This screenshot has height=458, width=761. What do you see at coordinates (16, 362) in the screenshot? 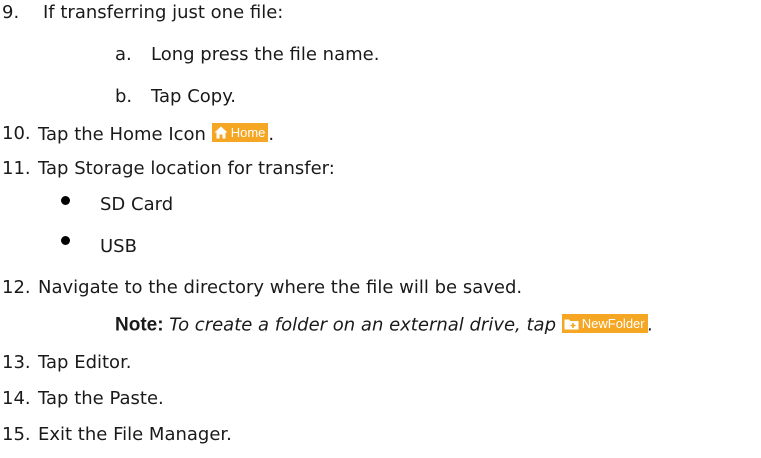
I see `step-number: 13.` at bounding box center [16, 362].